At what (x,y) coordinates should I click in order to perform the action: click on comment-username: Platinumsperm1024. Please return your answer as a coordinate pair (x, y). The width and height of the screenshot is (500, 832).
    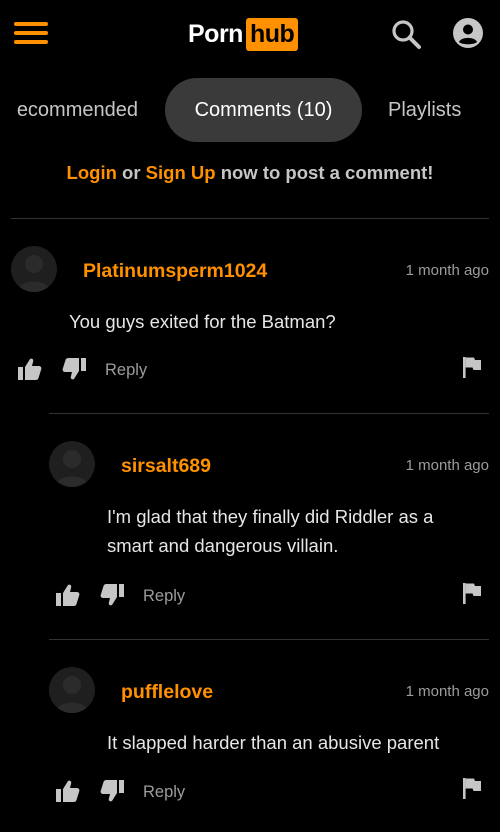
    Looking at the image, I should click on (175, 271).